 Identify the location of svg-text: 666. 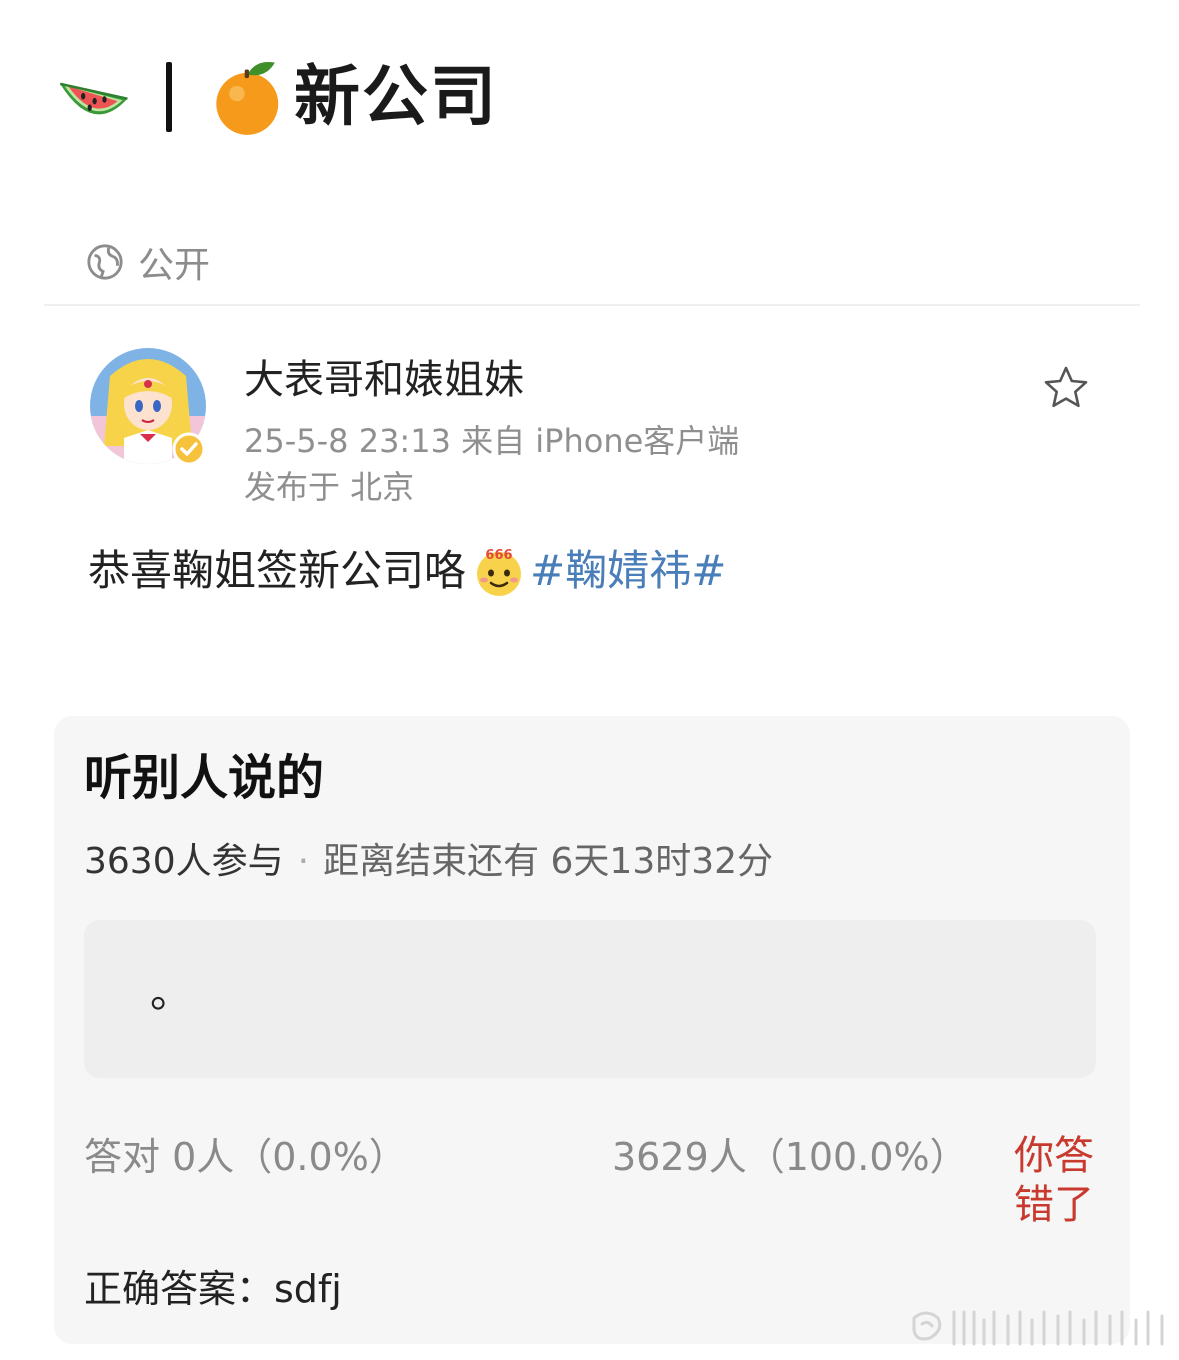
(498, 555).